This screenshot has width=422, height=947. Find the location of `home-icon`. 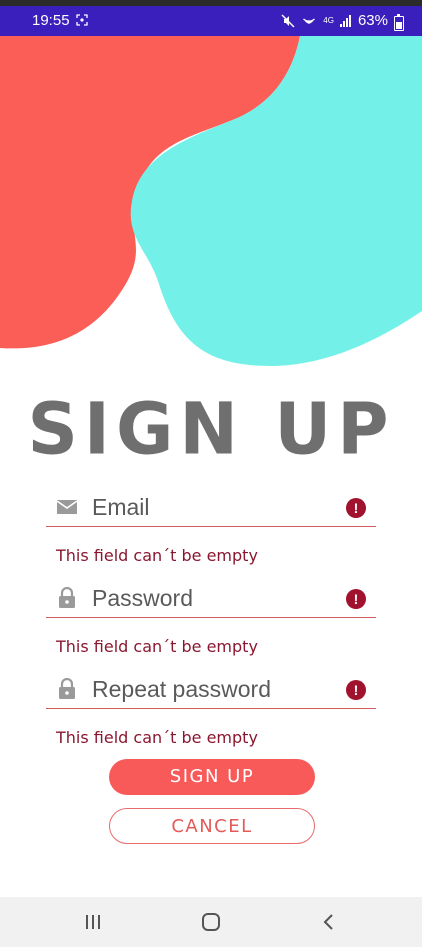

home-icon is located at coordinates (211, 922).